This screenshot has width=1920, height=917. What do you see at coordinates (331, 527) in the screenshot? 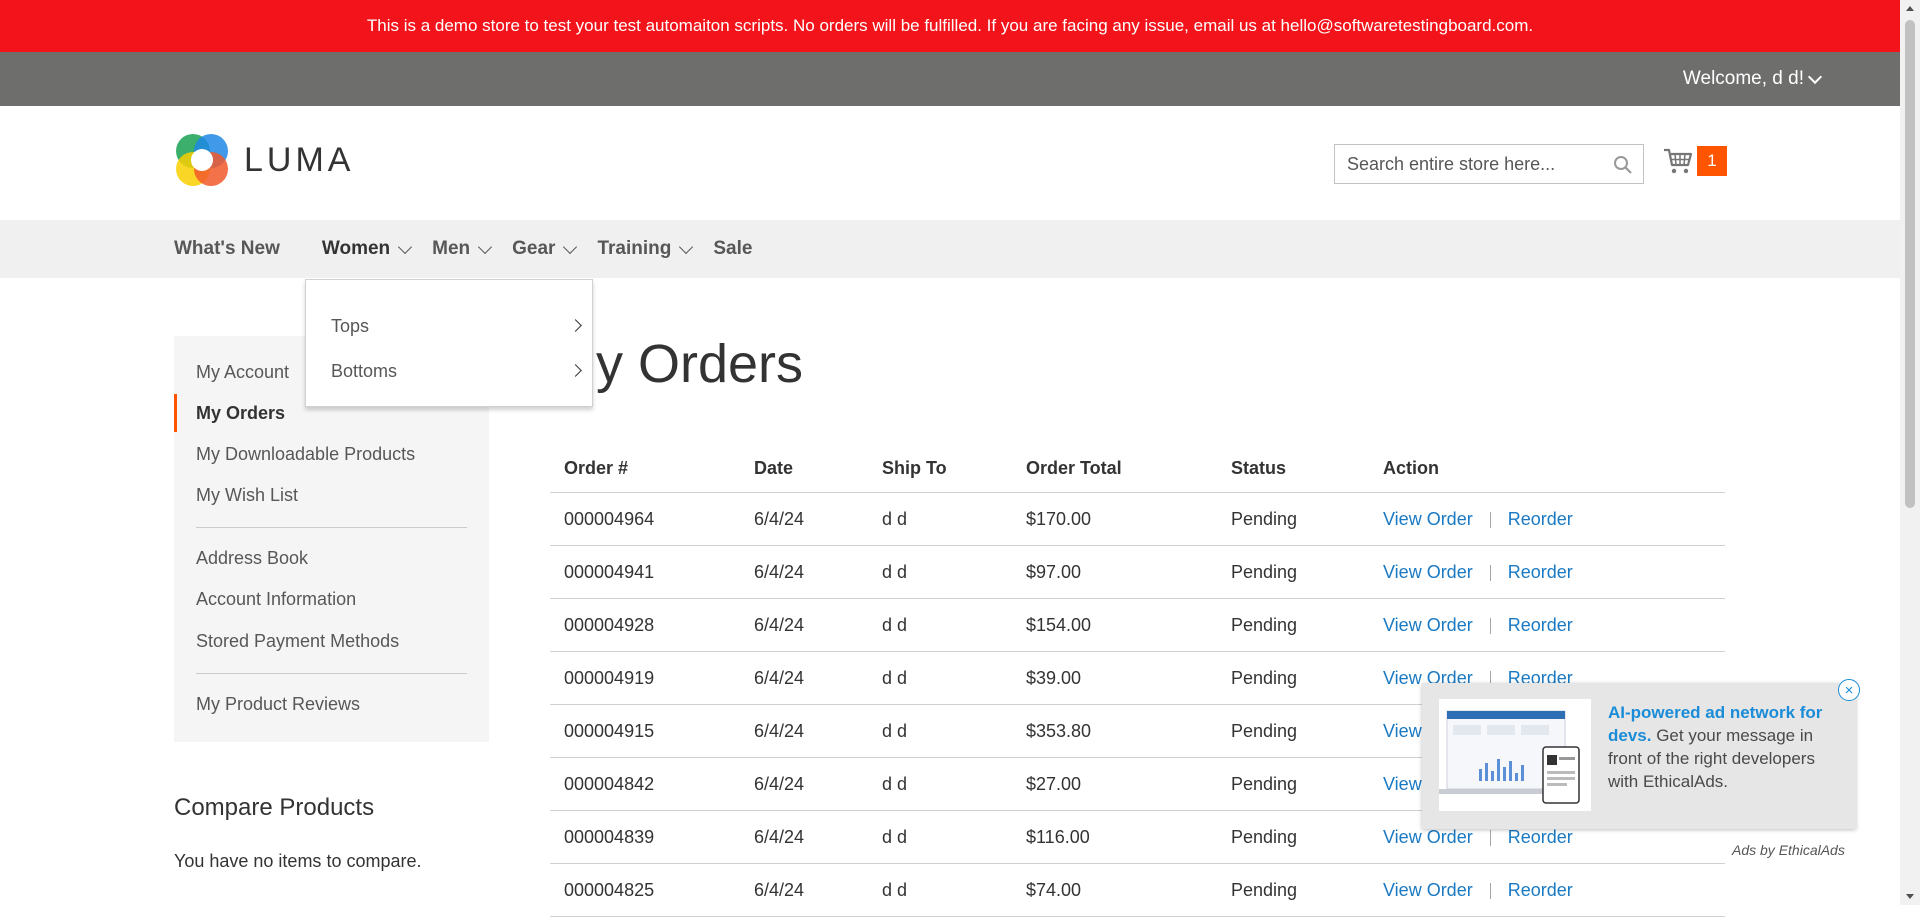
I see `sidebar-divider` at bounding box center [331, 527].